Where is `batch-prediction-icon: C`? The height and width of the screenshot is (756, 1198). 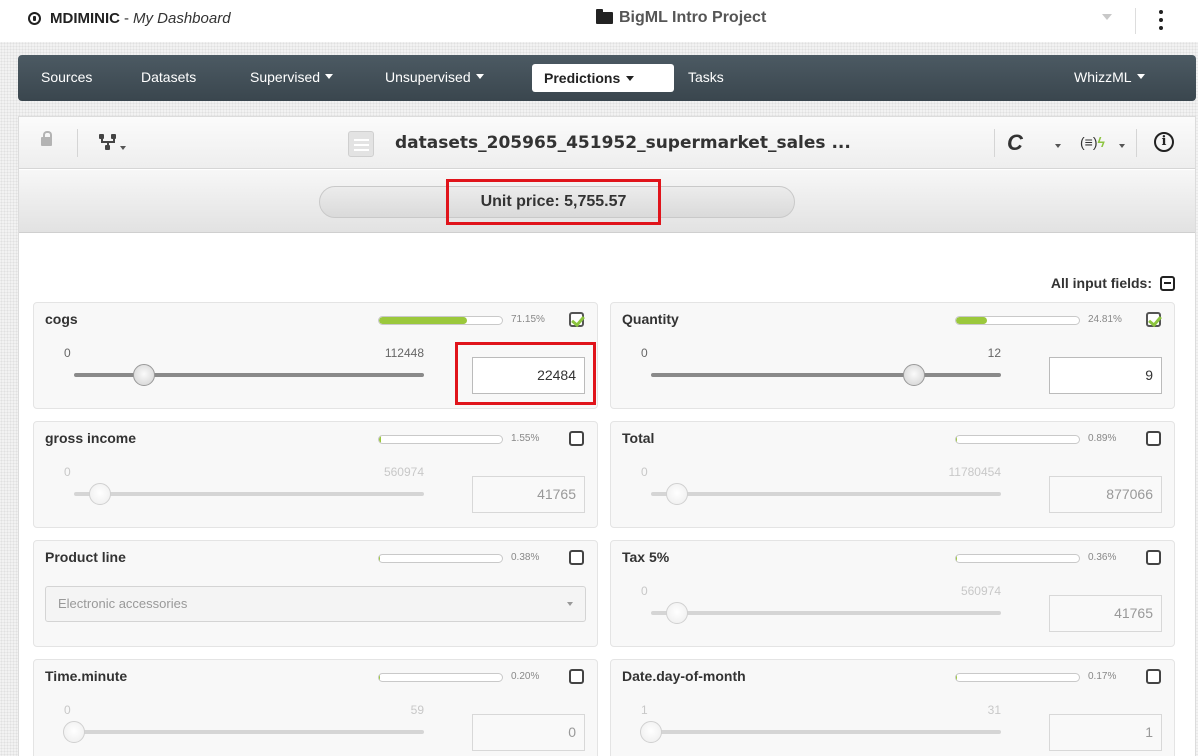 batch-prediction-icon: C is located at coordinates (1015, 143).